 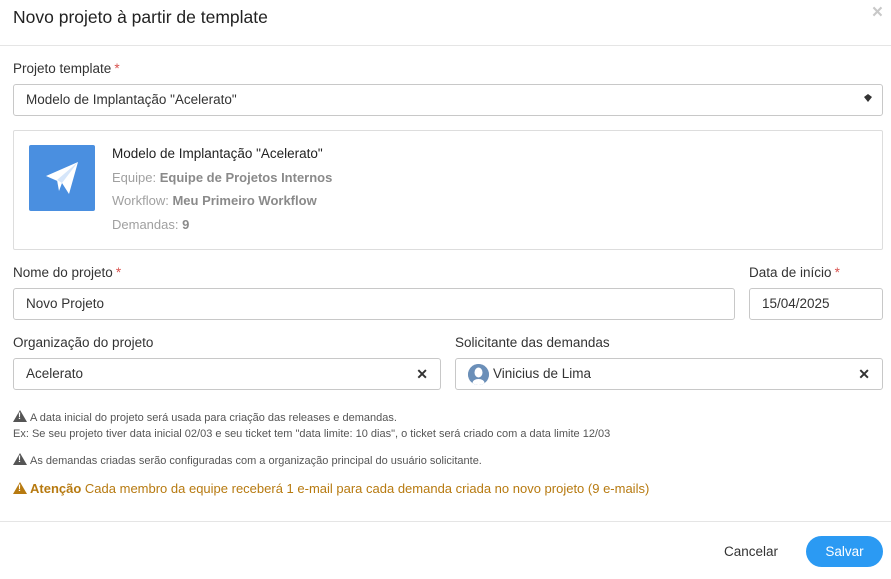 I want to click on project-name-input: Novo Projeto, so click(x=374, y=304).